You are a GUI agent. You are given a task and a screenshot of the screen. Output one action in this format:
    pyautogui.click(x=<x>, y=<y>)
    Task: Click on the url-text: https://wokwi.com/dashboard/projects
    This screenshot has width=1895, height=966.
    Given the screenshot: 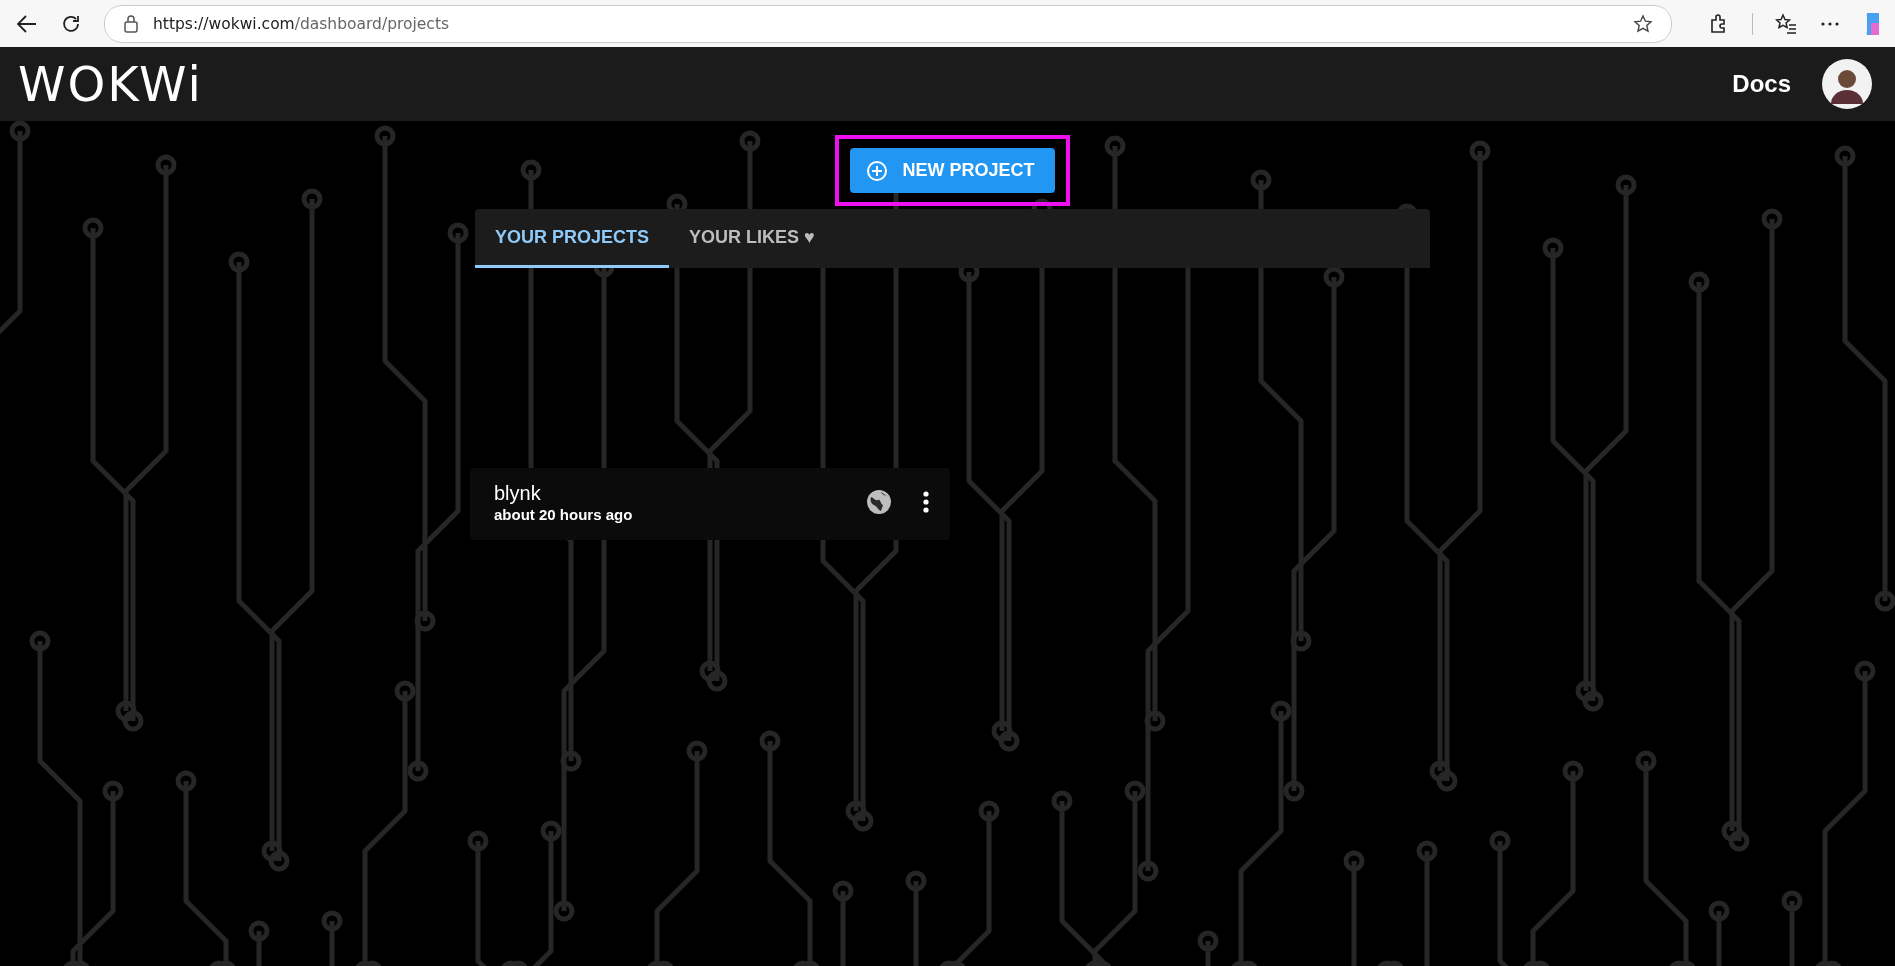 What is the action you would take?
    pyautogui.click(x=302, y=23)
    